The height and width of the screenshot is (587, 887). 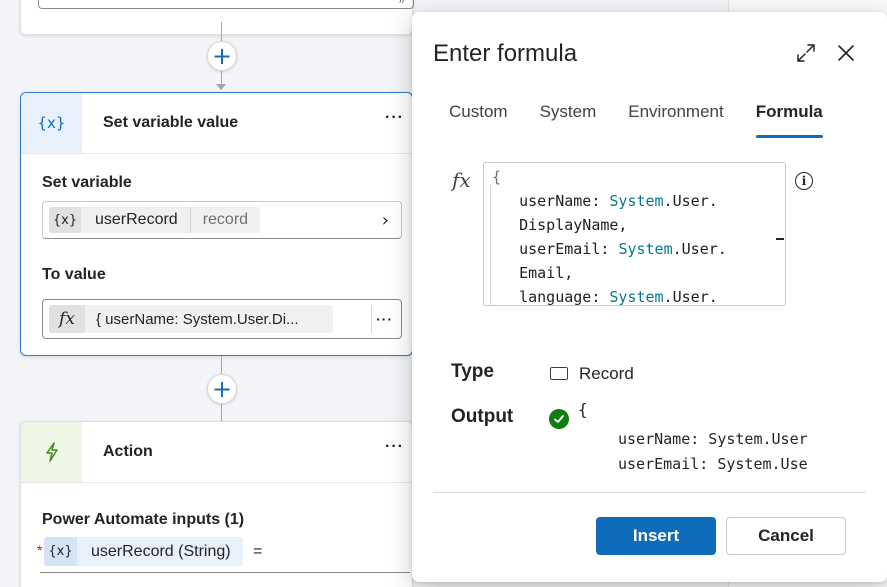 I want to click on tab-system: System, so click(x=568, y=120).